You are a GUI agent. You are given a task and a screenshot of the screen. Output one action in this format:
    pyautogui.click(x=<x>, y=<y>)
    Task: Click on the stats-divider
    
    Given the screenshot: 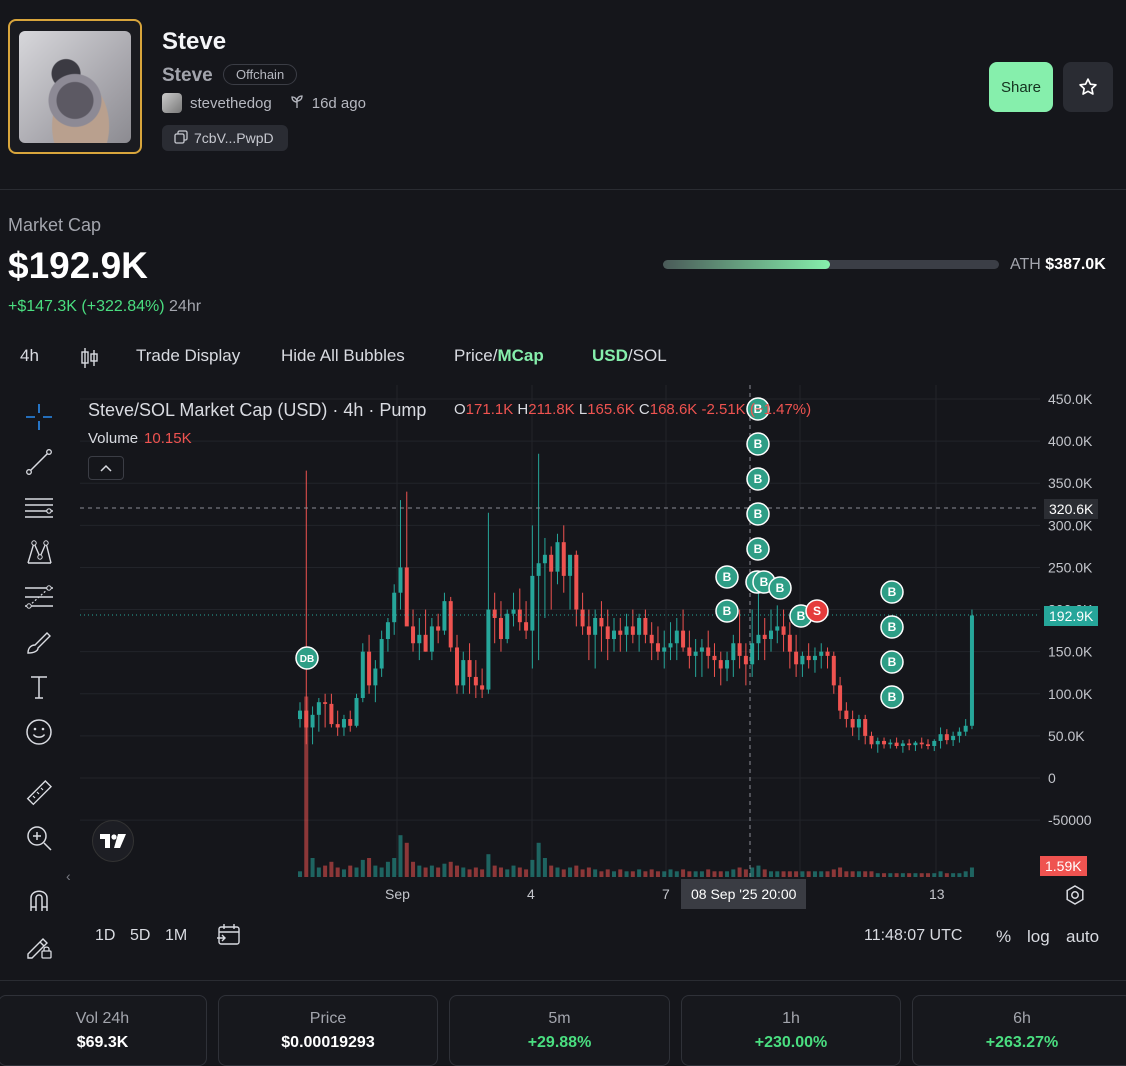 What is the action you would take?
    pyautogui.click(x=563, y=980)
    